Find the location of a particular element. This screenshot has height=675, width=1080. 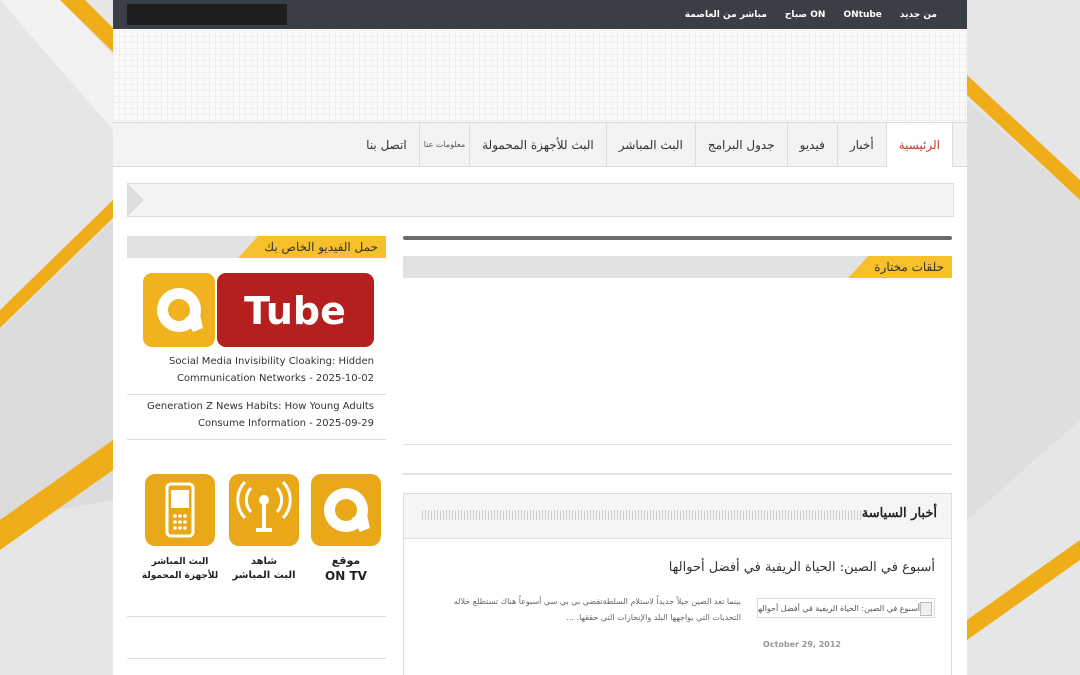

ontube-banner: Tube is located at coordinates (258, 311).